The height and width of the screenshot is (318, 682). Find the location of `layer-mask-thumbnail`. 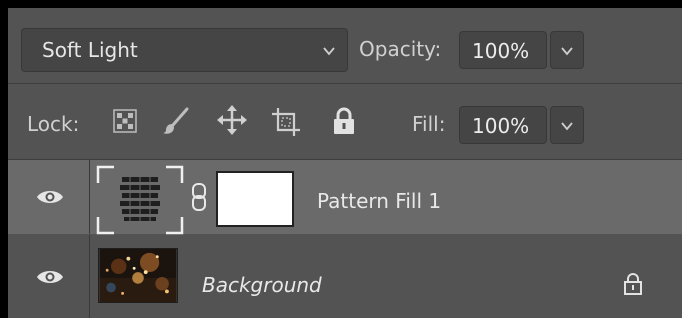

layer-mask-thumbnail is located at coordinates (255, 199).